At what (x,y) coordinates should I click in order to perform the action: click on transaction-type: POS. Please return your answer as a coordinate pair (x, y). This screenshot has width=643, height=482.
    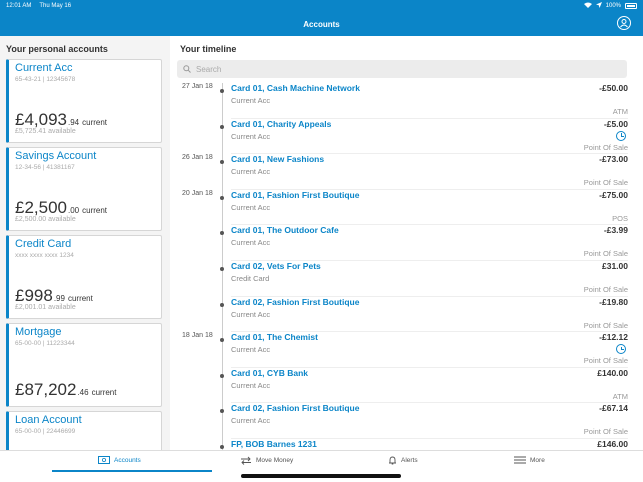
    Looking at the image, I should click on (620, 218).